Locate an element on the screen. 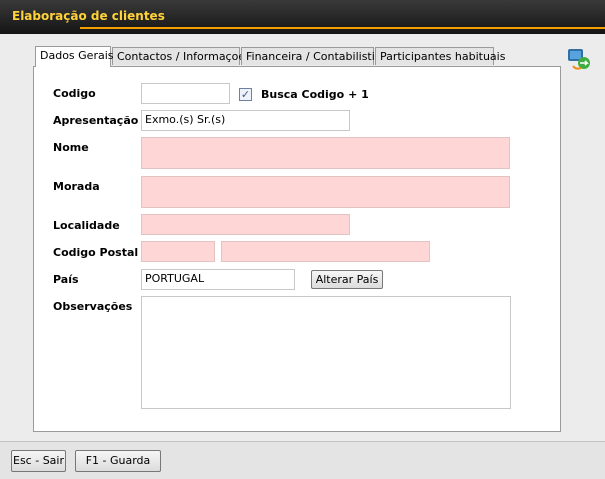  tab-contactos-label: Contactos / Informaçoes is located at coordinates (184, 56).